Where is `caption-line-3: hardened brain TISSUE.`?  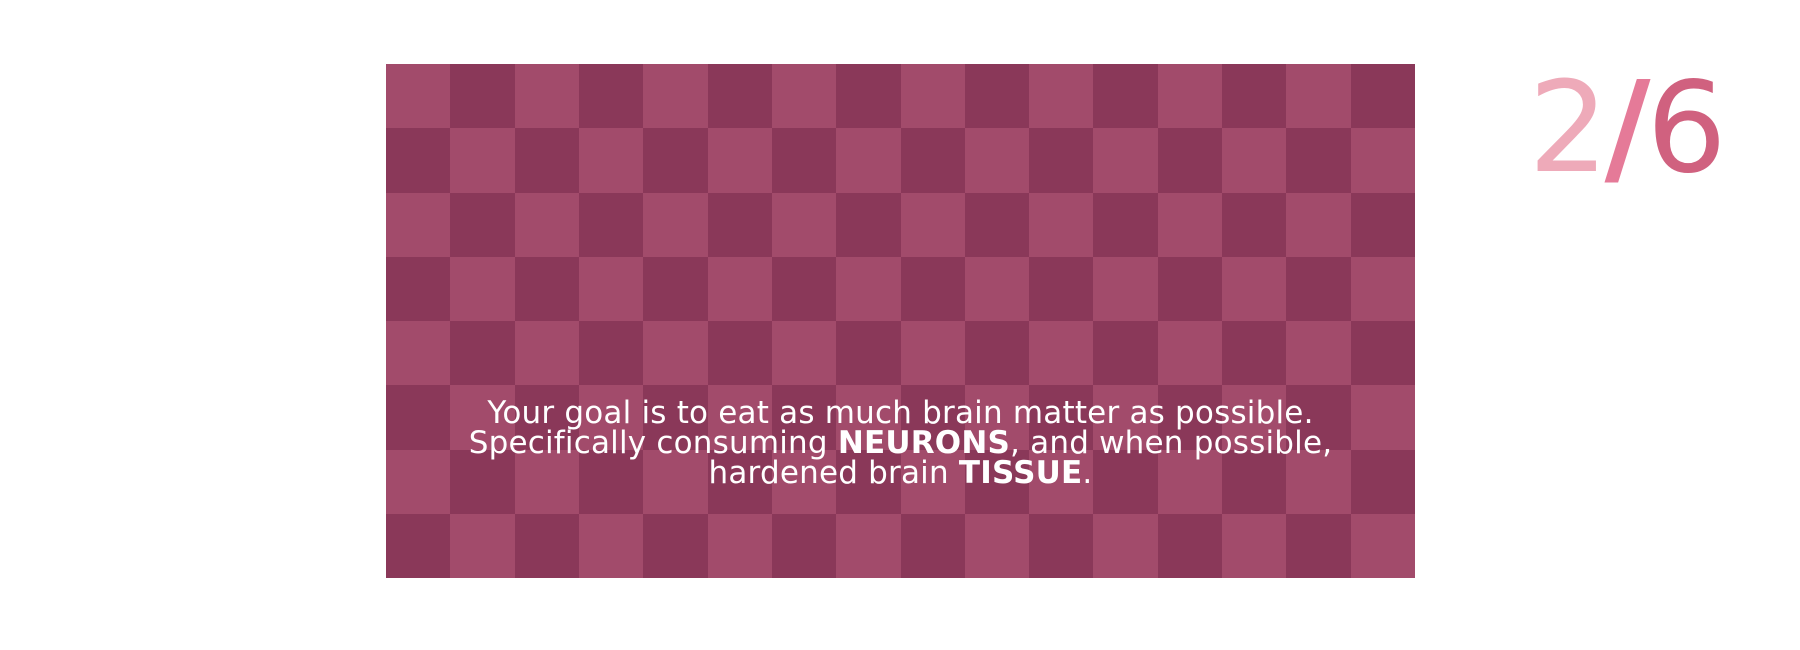
caption-line-3: hardened brain TISSUE. is located at coordinates (900, 473).